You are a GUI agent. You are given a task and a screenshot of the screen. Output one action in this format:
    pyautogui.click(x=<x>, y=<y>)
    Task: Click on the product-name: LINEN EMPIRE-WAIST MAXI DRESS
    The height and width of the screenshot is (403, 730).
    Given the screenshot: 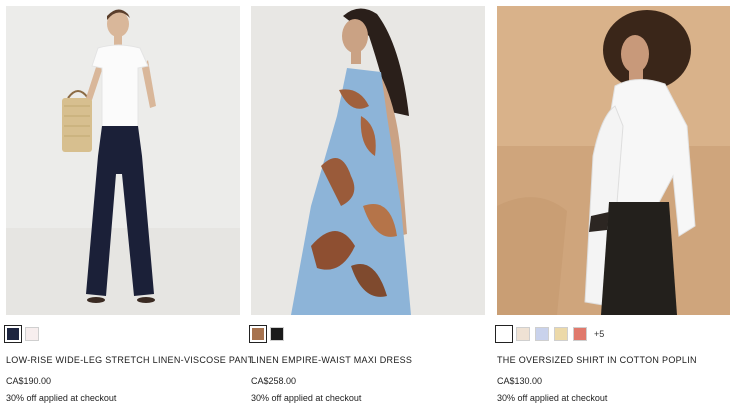 What is the action you would take?
    pyautogui.click(x=368, y=360)
    